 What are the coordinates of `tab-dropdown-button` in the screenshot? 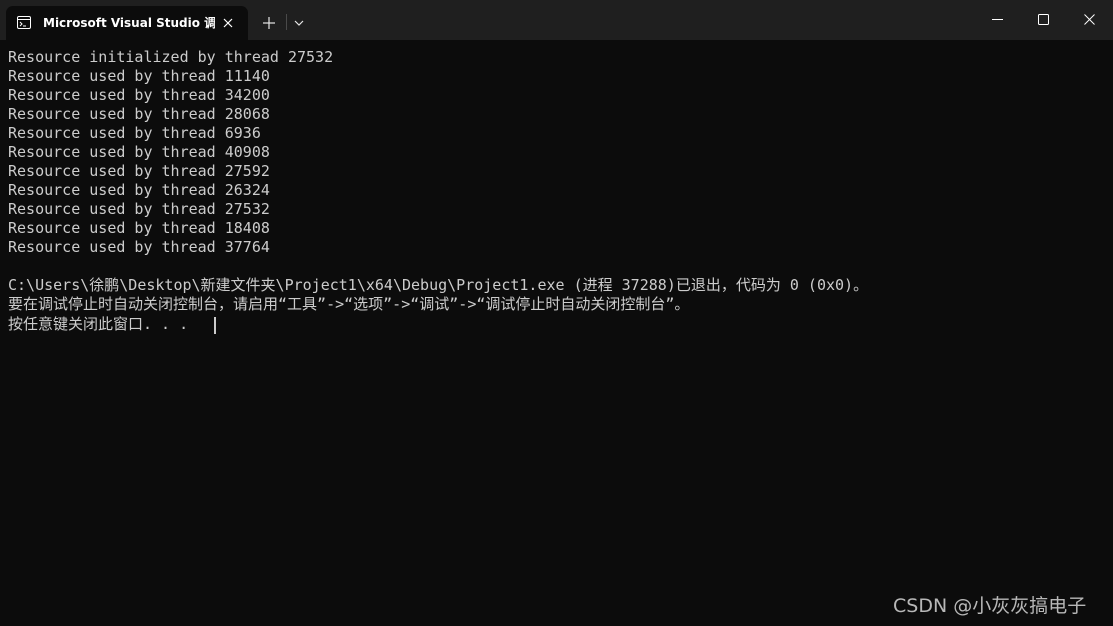 It's located at (299, 23).